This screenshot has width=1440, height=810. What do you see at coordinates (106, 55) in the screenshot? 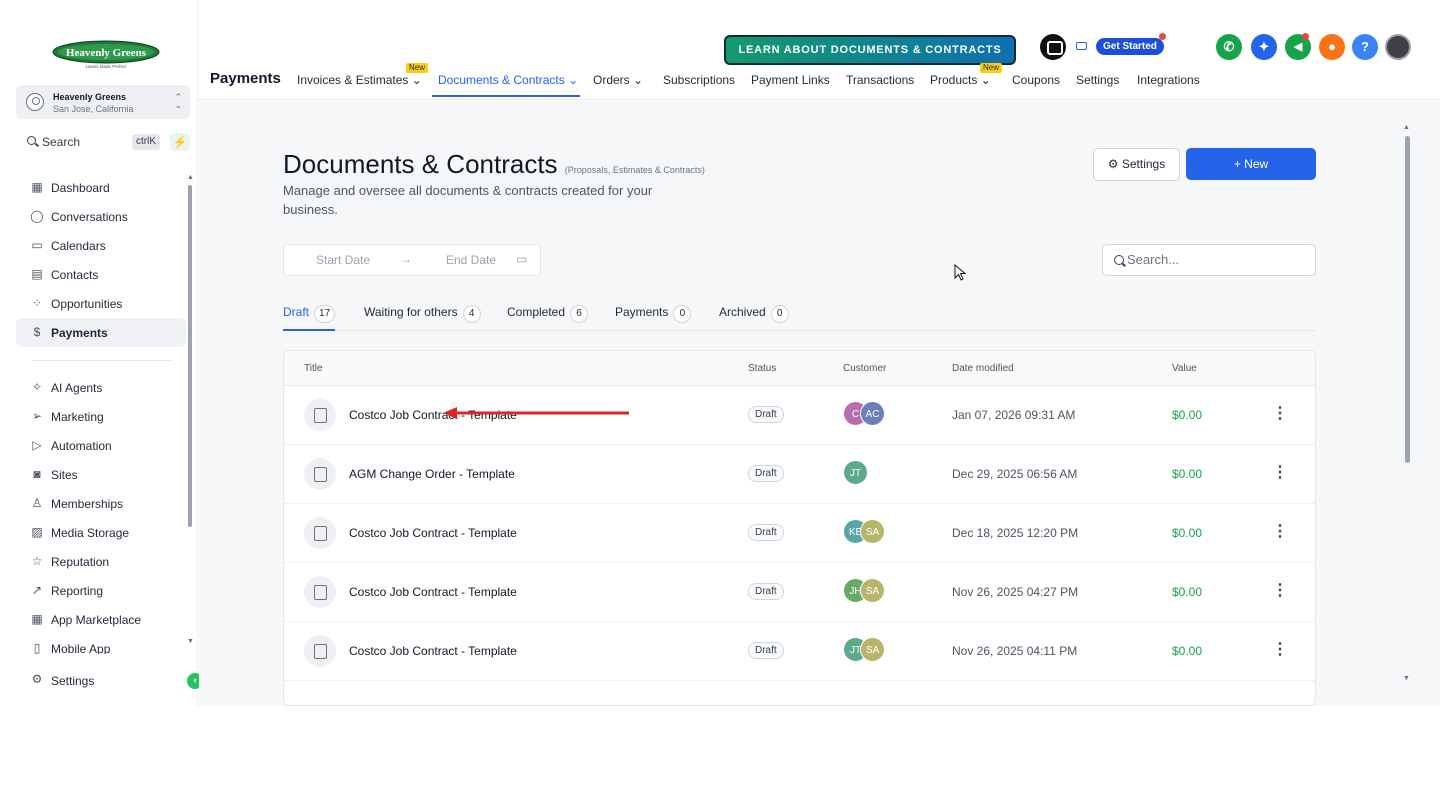
I see `company-logo: Heavenly Greens Lawns Made Perfect` at bounding box center [106, 55].